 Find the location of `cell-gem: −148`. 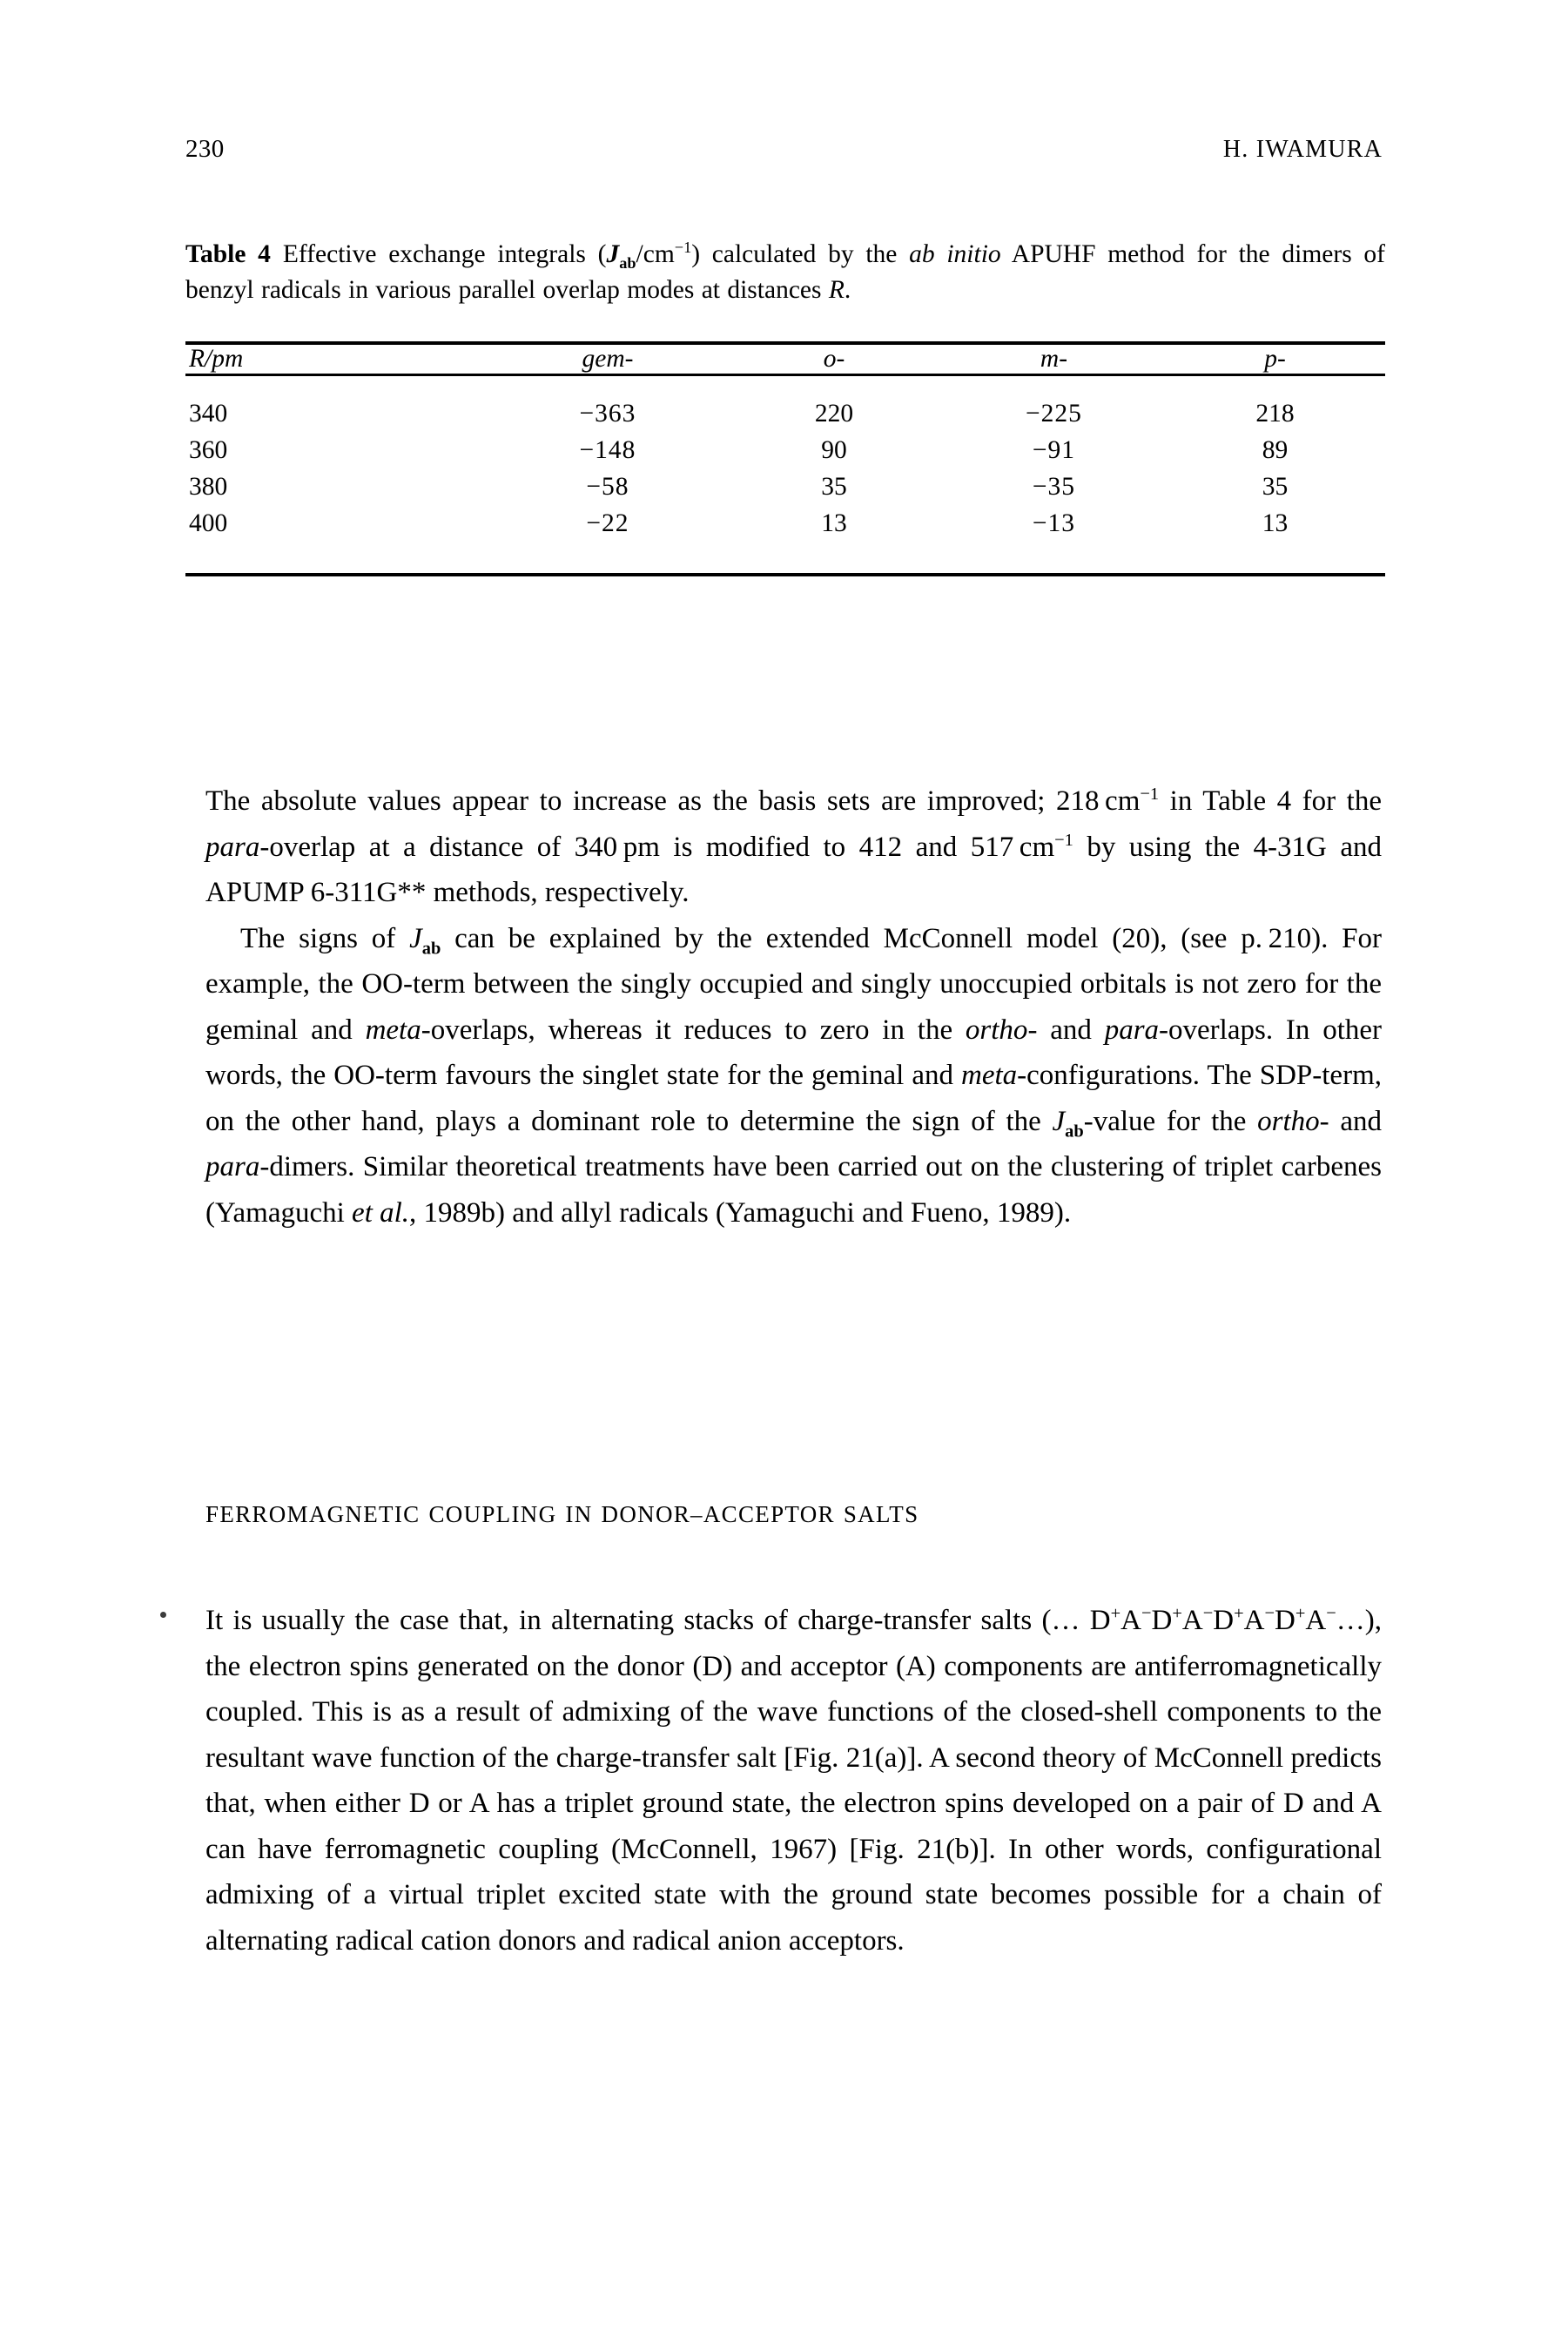

cell-gem: −148 is located at coordinates (607, 450).